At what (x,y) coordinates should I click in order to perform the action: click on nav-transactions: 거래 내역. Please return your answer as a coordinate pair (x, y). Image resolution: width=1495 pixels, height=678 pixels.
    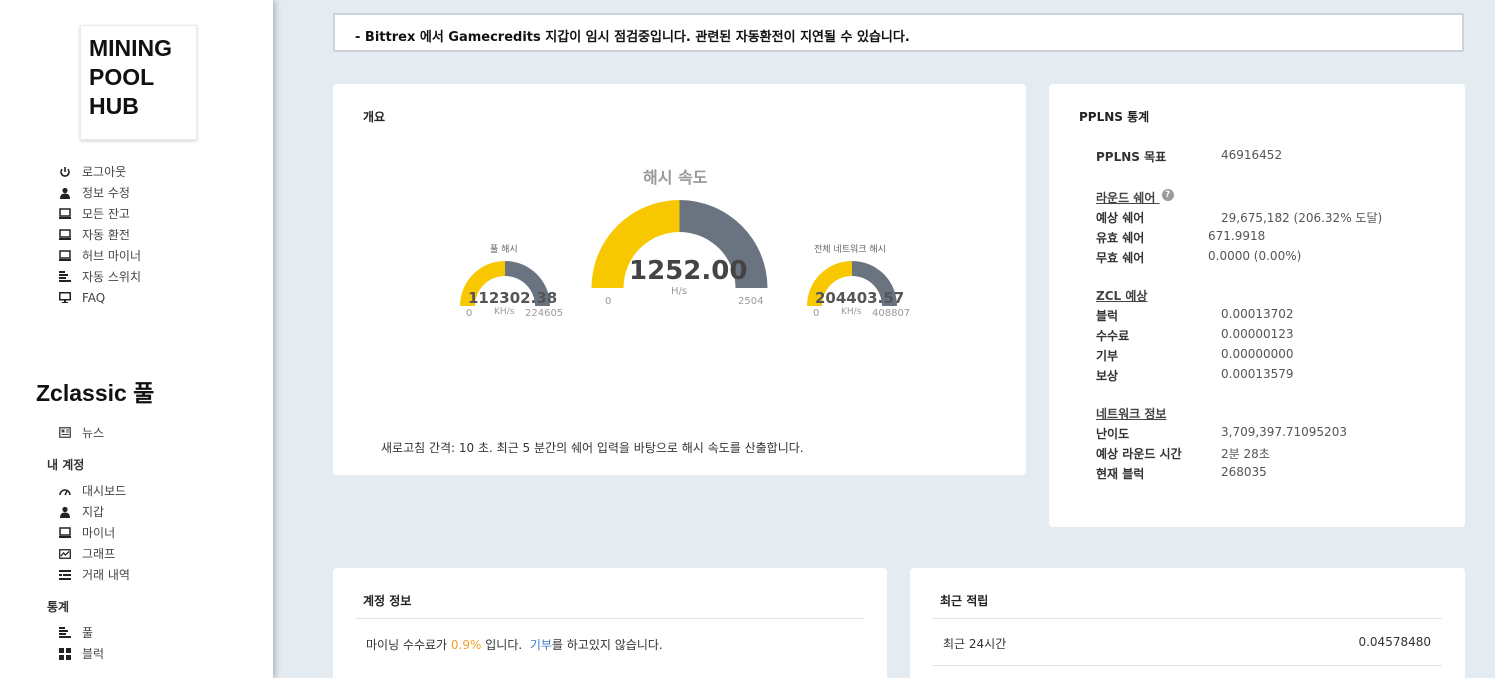
    Looking at the image, I should click on (94, 574).